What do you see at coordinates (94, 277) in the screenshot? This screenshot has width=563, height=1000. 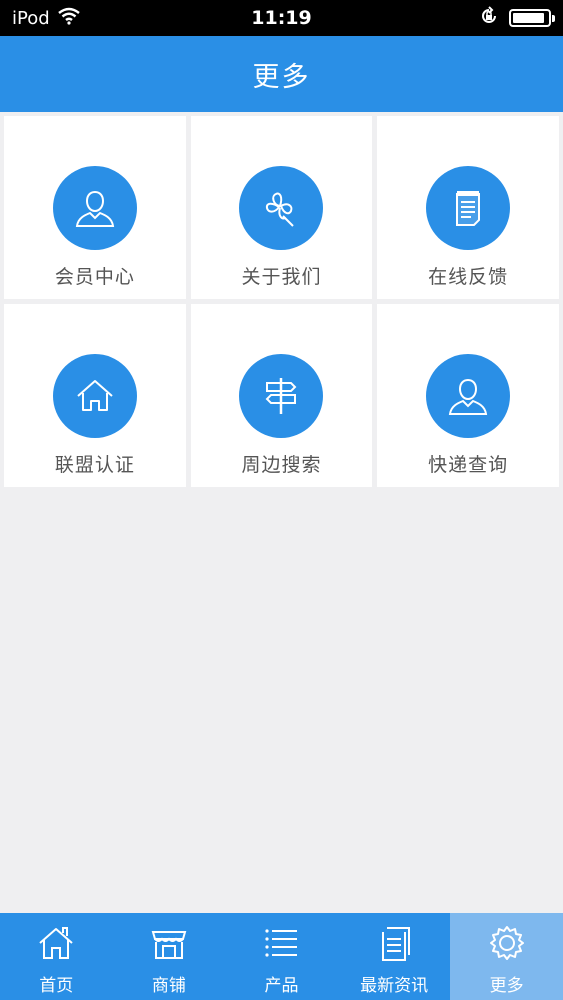 I see `tile-label: 会员中心` at bounding box center [94, 277].